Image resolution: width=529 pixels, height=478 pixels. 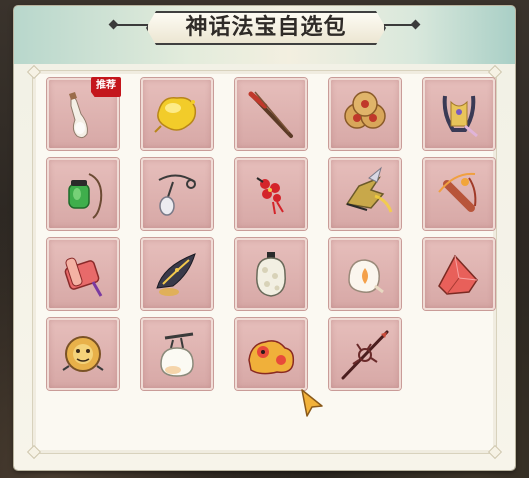 I want to click on white-flame-shell-icon, so click(x=366, y=276).